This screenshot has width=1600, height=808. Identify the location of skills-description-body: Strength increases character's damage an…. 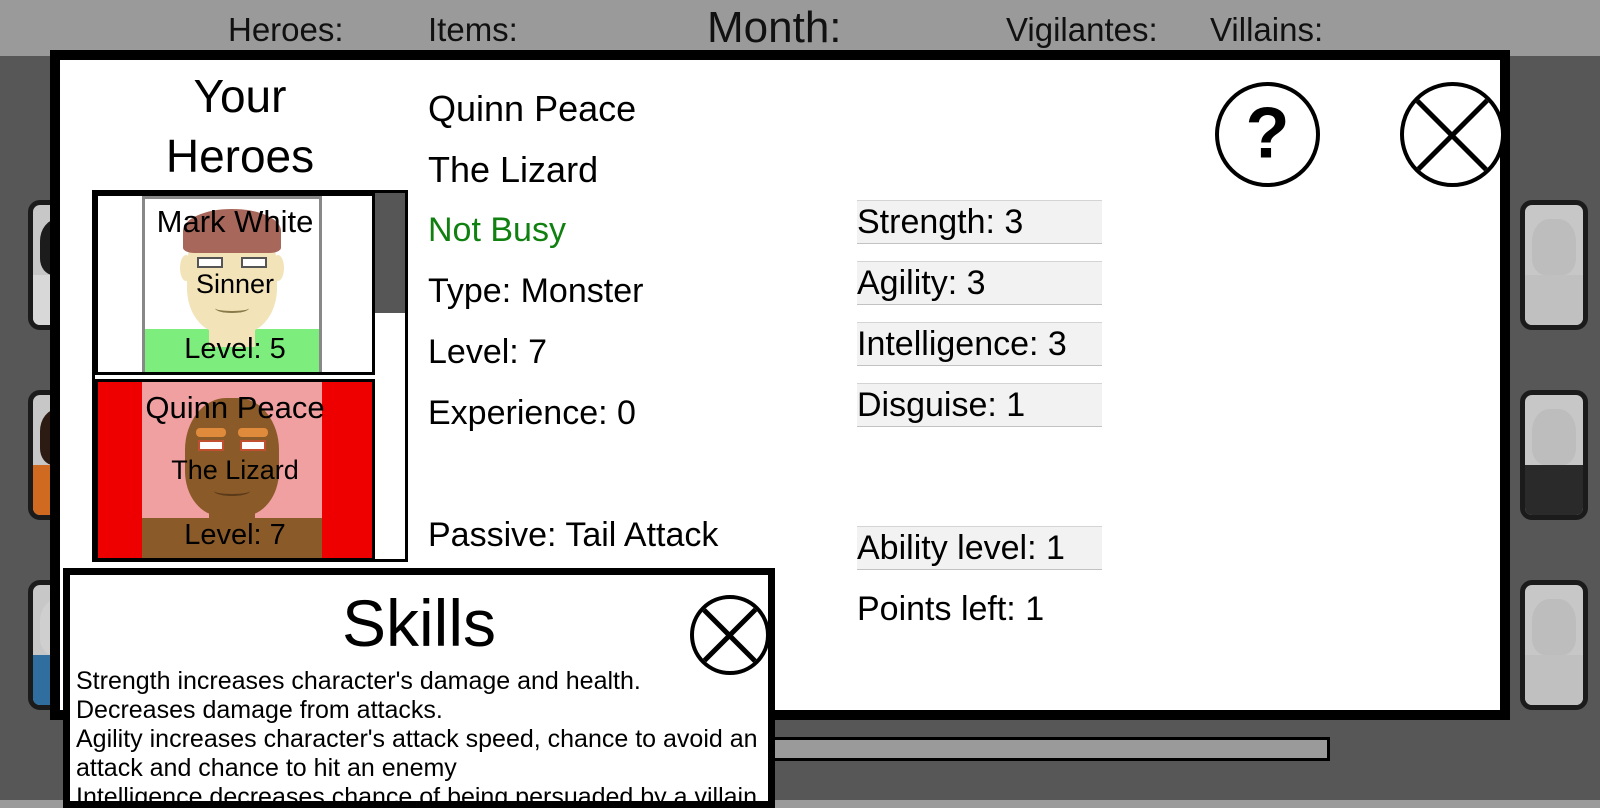
(419, 737).